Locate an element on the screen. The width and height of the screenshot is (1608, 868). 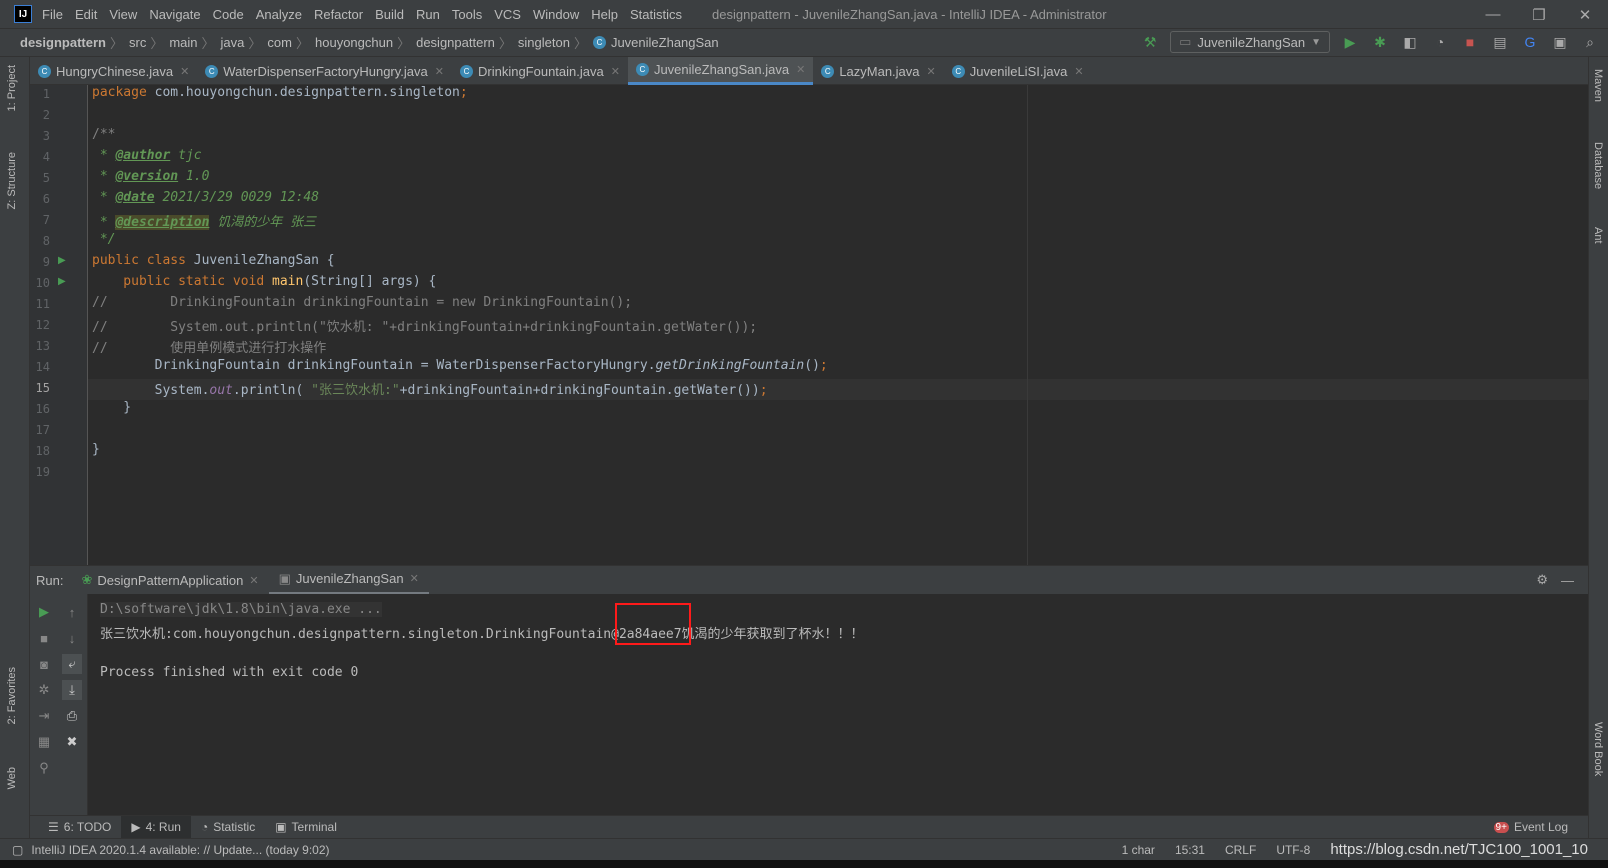
chevron-down-icon: ▼ is located at coordinates (1316, 42).